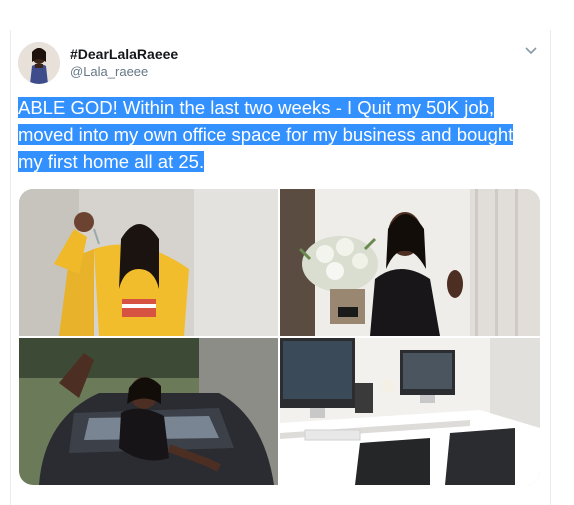 The height and width of the screenshot is (505, 574). I want to click on display-name: #DearLalaRaeee, so click(124, 54).